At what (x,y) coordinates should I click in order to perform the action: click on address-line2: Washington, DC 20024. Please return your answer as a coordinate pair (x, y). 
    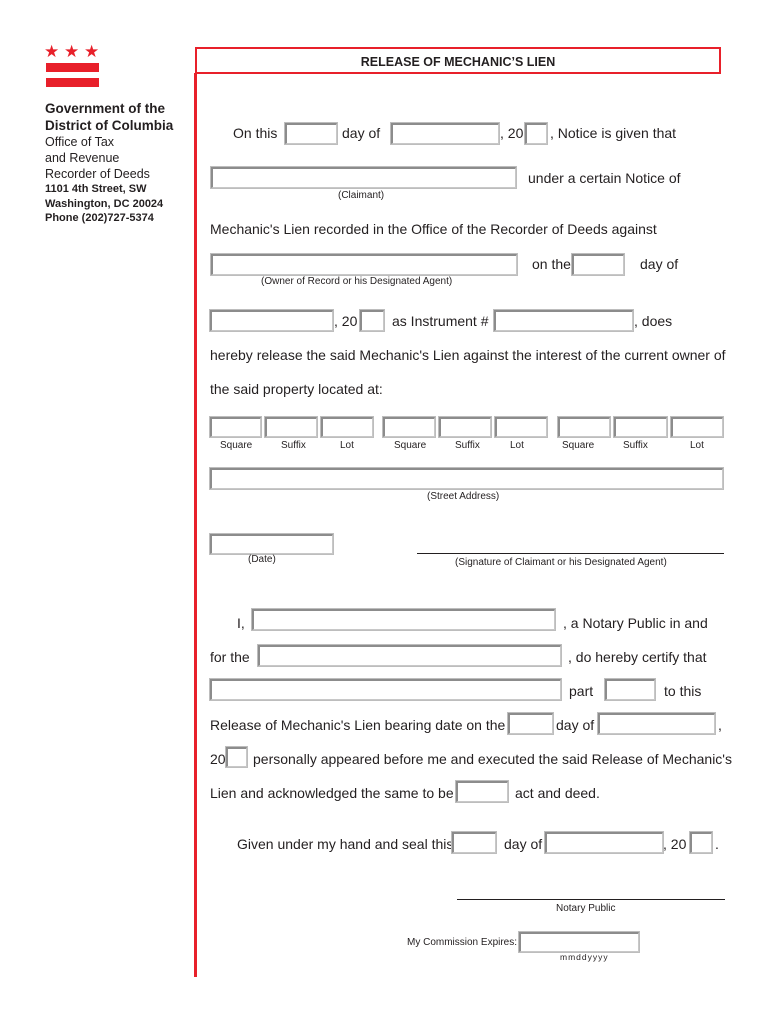
    Looking at the image, I should click on (104, 203).